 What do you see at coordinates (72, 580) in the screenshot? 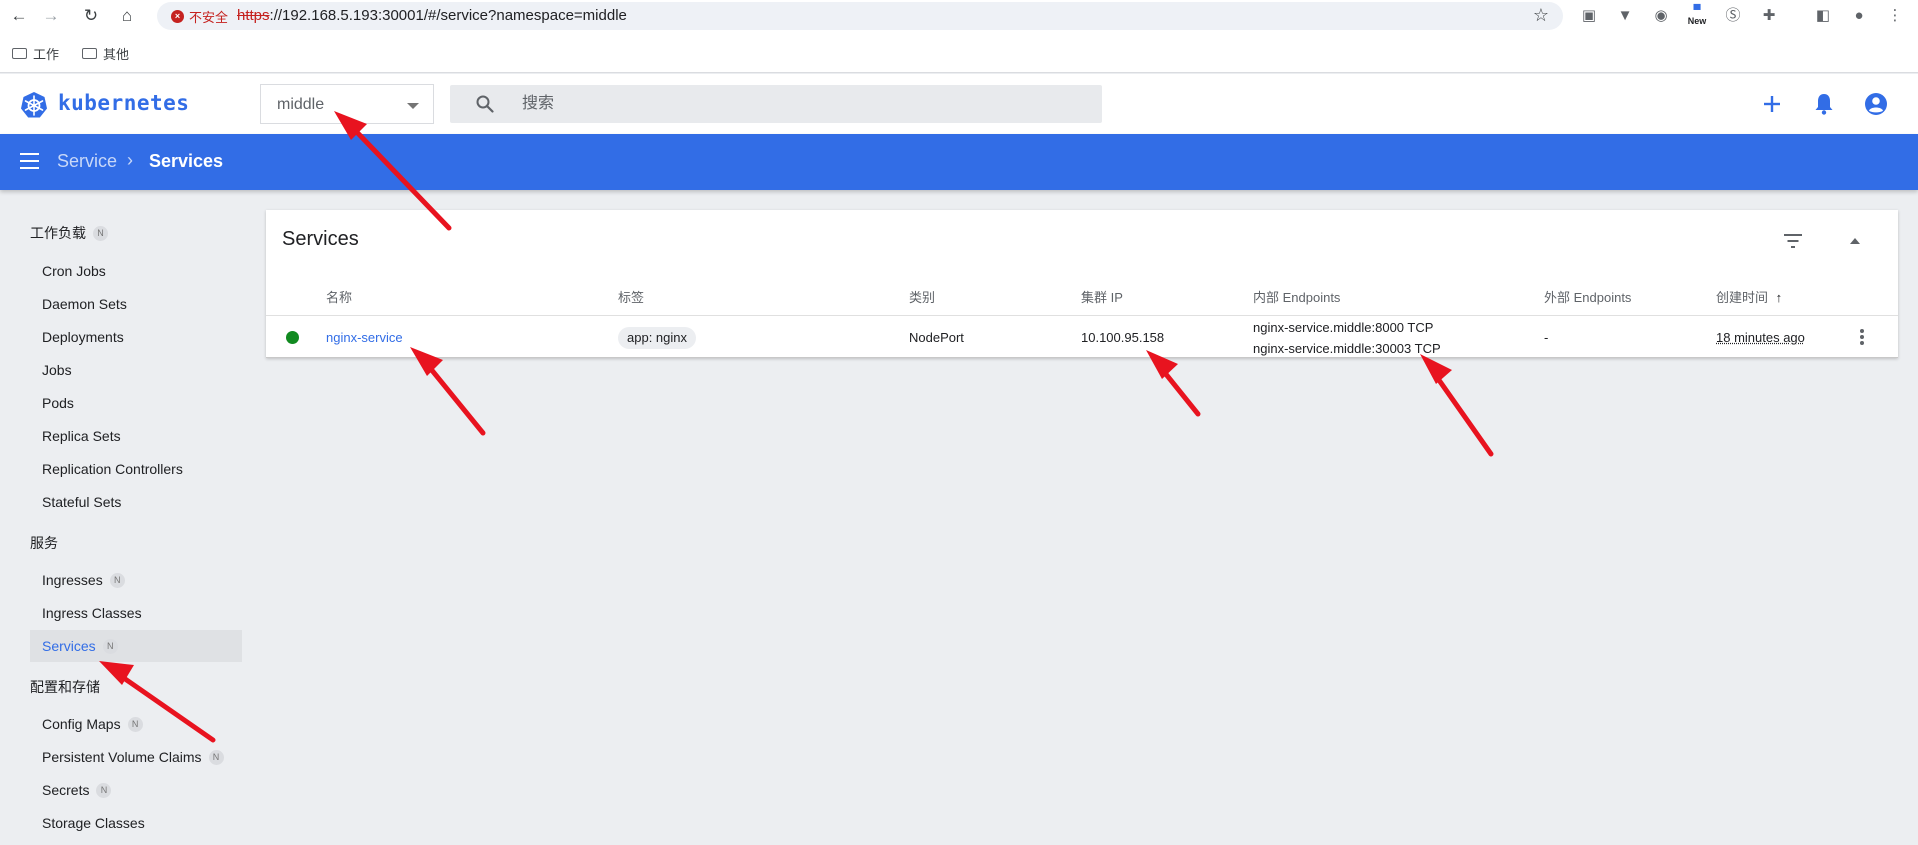
I see `sidebar-item-label: Ingresses` at bounding box center [72, 580].